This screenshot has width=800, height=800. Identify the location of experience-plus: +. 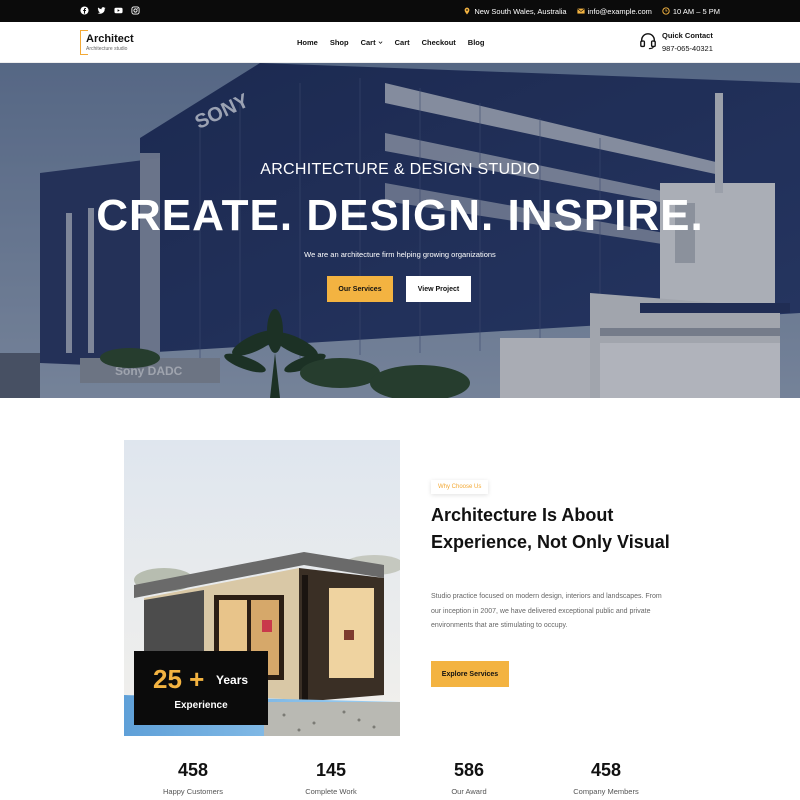
(197, 679).